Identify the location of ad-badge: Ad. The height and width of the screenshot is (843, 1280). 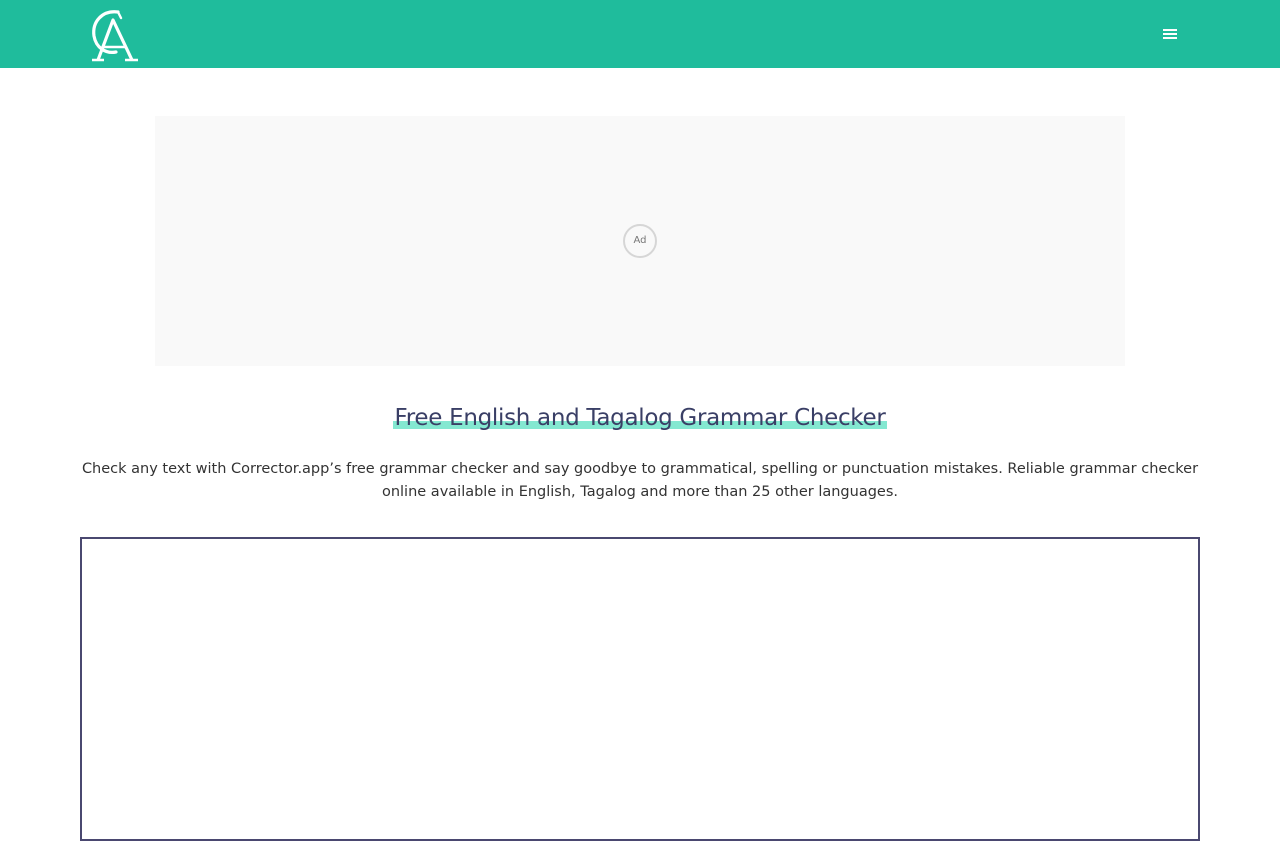
(640, 241).